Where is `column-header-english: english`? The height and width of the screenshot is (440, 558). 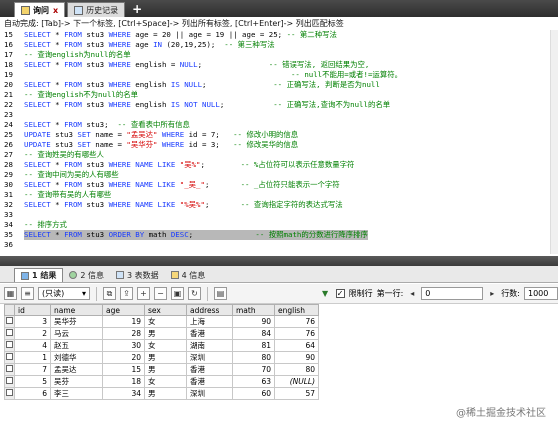
column-header-english: english is located at coordinates (296, 310).